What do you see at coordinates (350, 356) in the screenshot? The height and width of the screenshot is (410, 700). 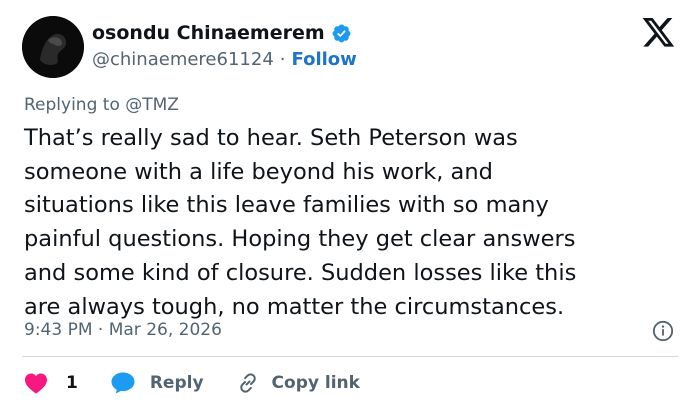 I see `divider` at bounding box center [350, 356].